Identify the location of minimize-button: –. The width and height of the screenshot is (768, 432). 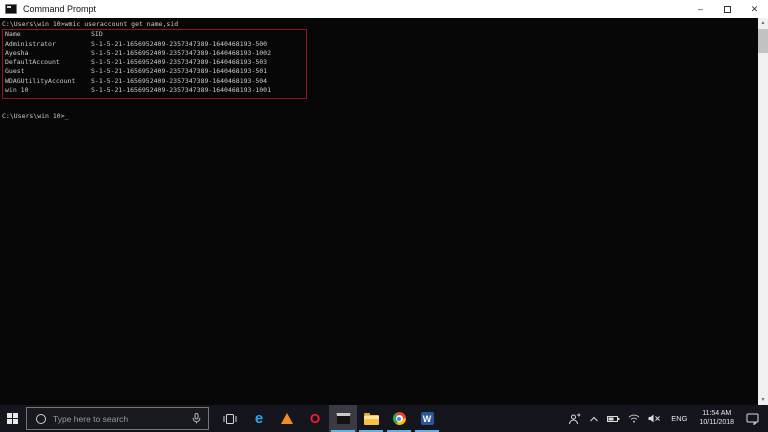
(700, 9).